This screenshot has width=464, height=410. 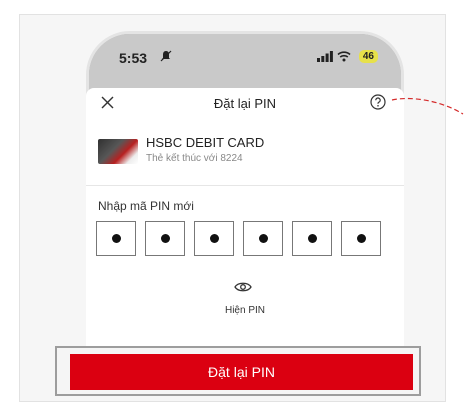 What do you see at coordinates (118, 151) in the screenshot?
I see `card-thumbnail` at bounding box center [118, 151].